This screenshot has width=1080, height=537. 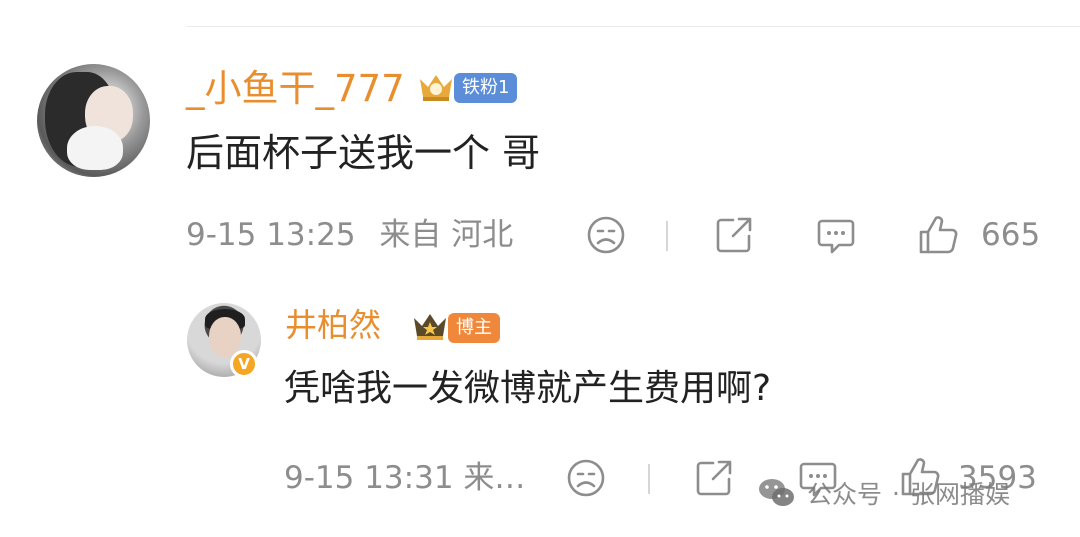 I want to click on avatar, so click(x=93, y=120).